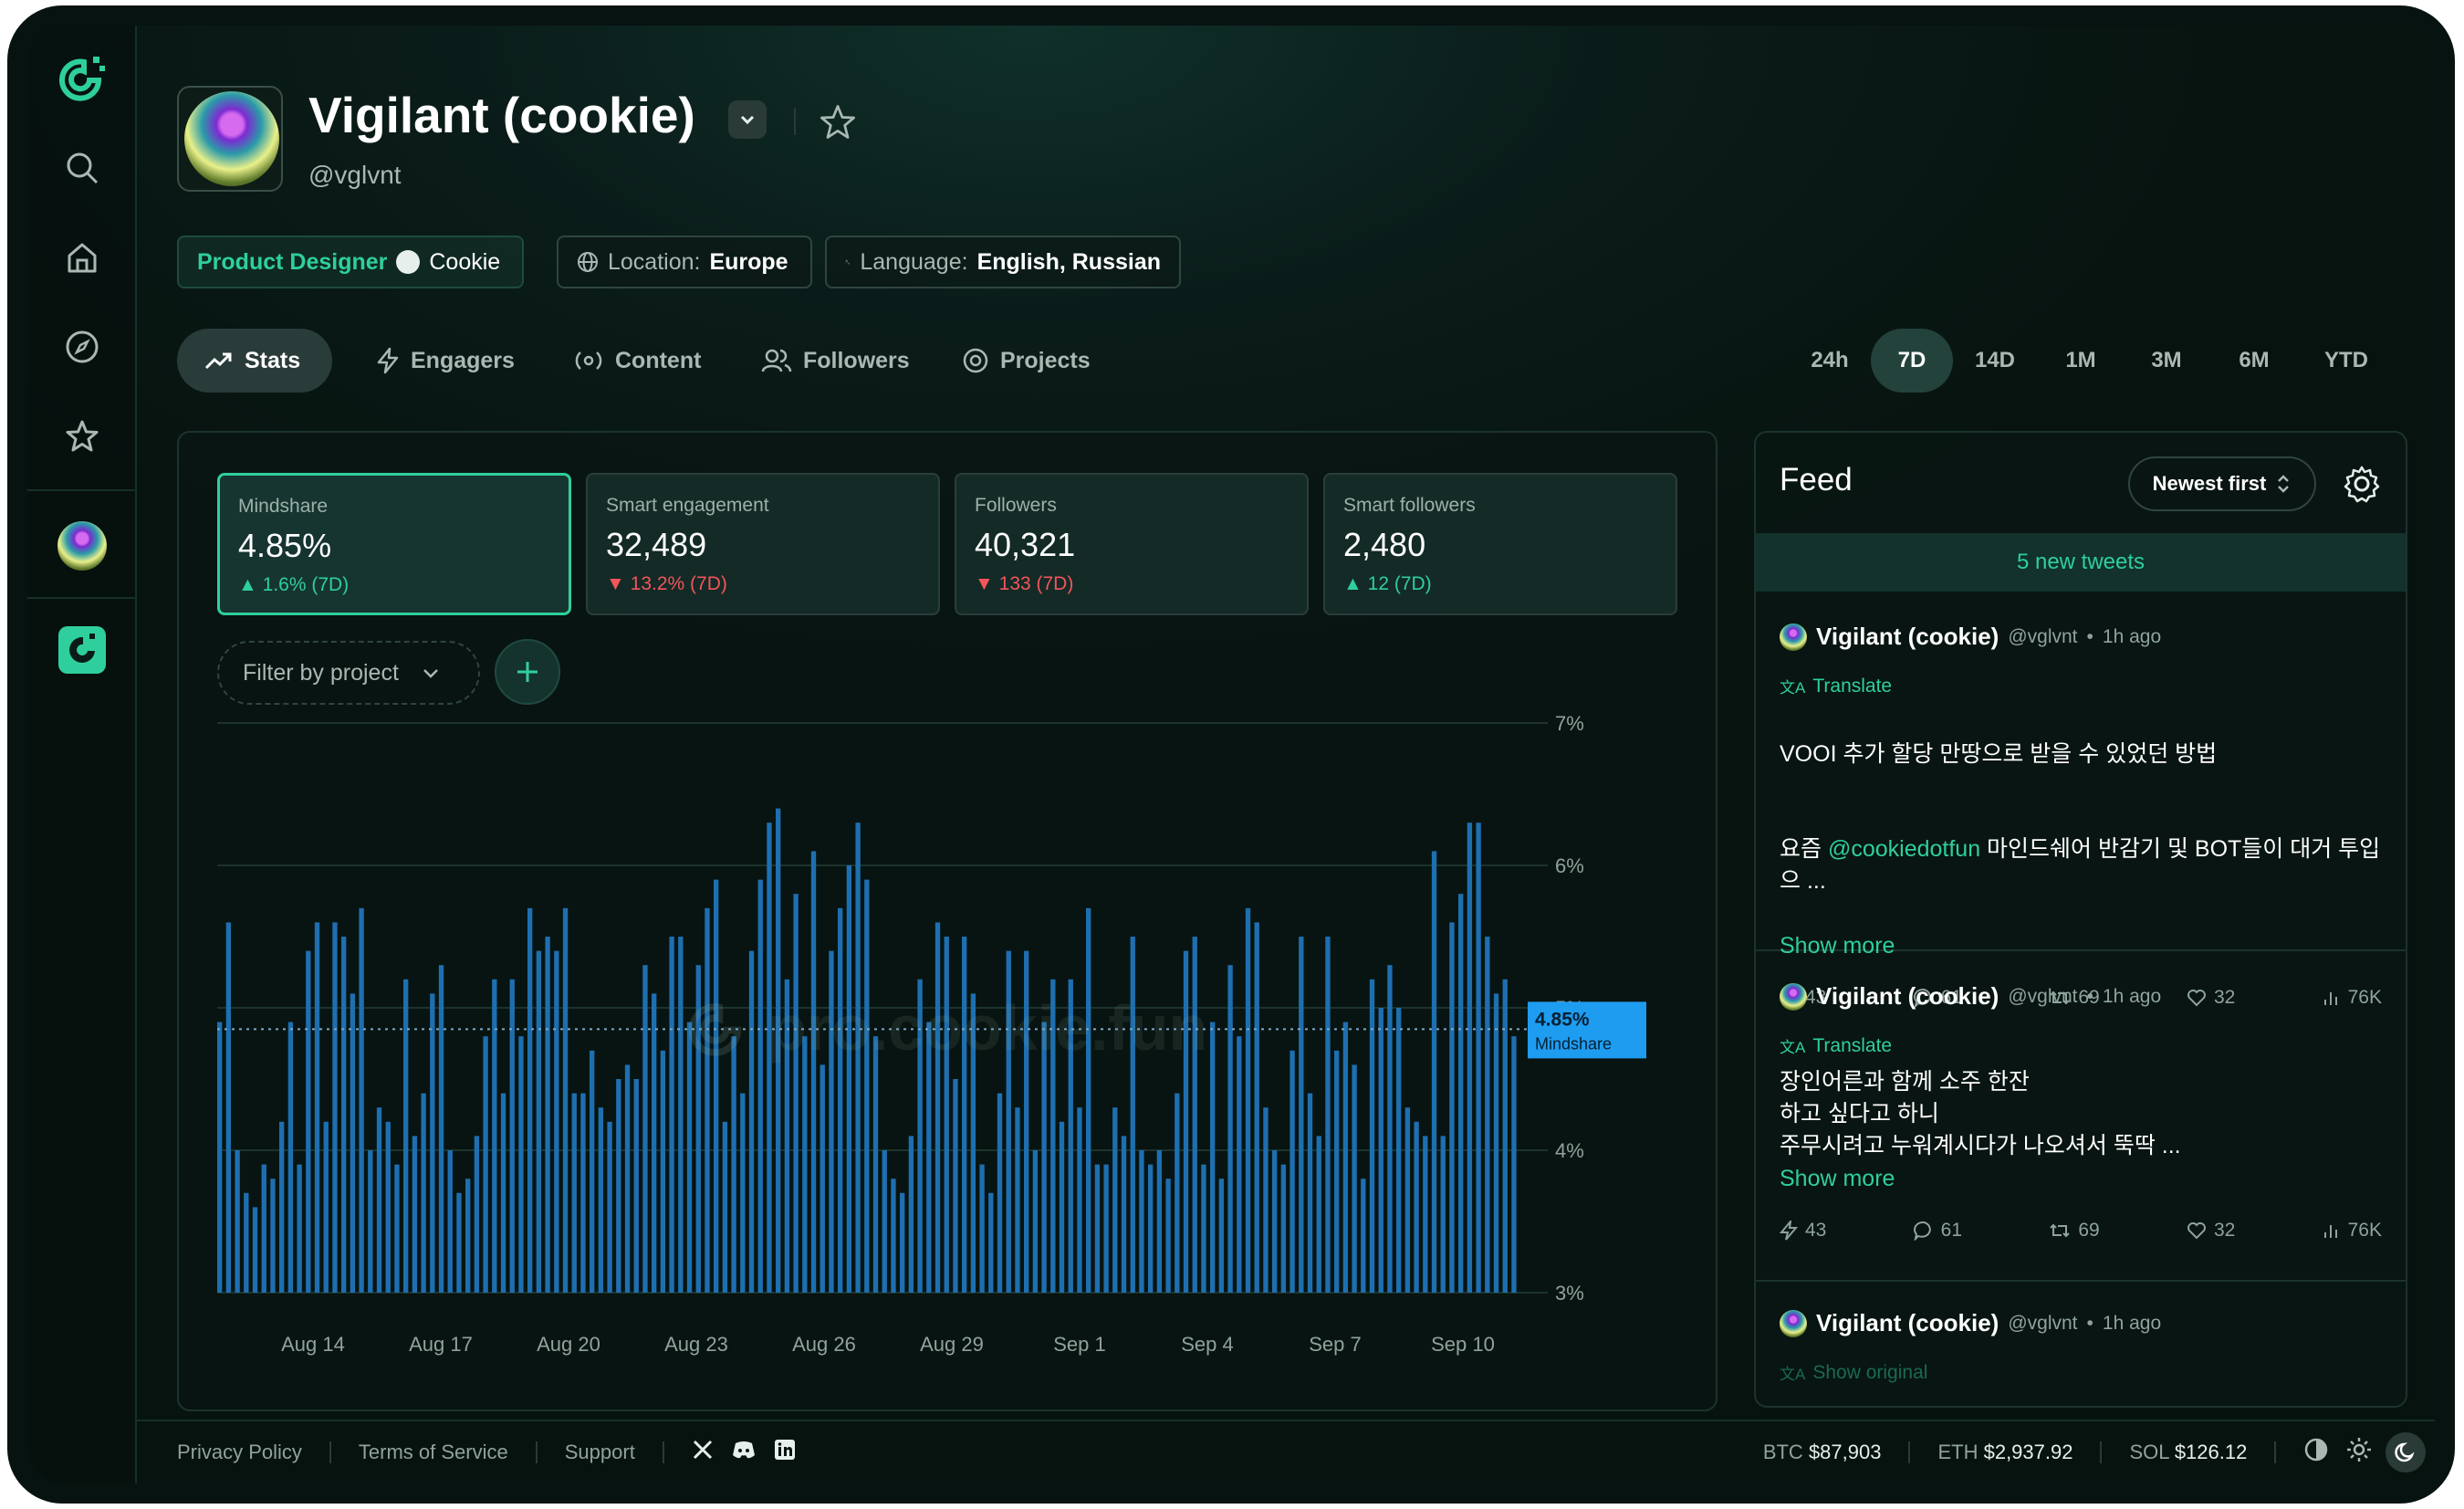 The width and height of the screenshot is (2464, 1509). Describe the element at coordinates (1335, 1344) in the screenshot. I see `x-tick-label: Sep 7` at that location.